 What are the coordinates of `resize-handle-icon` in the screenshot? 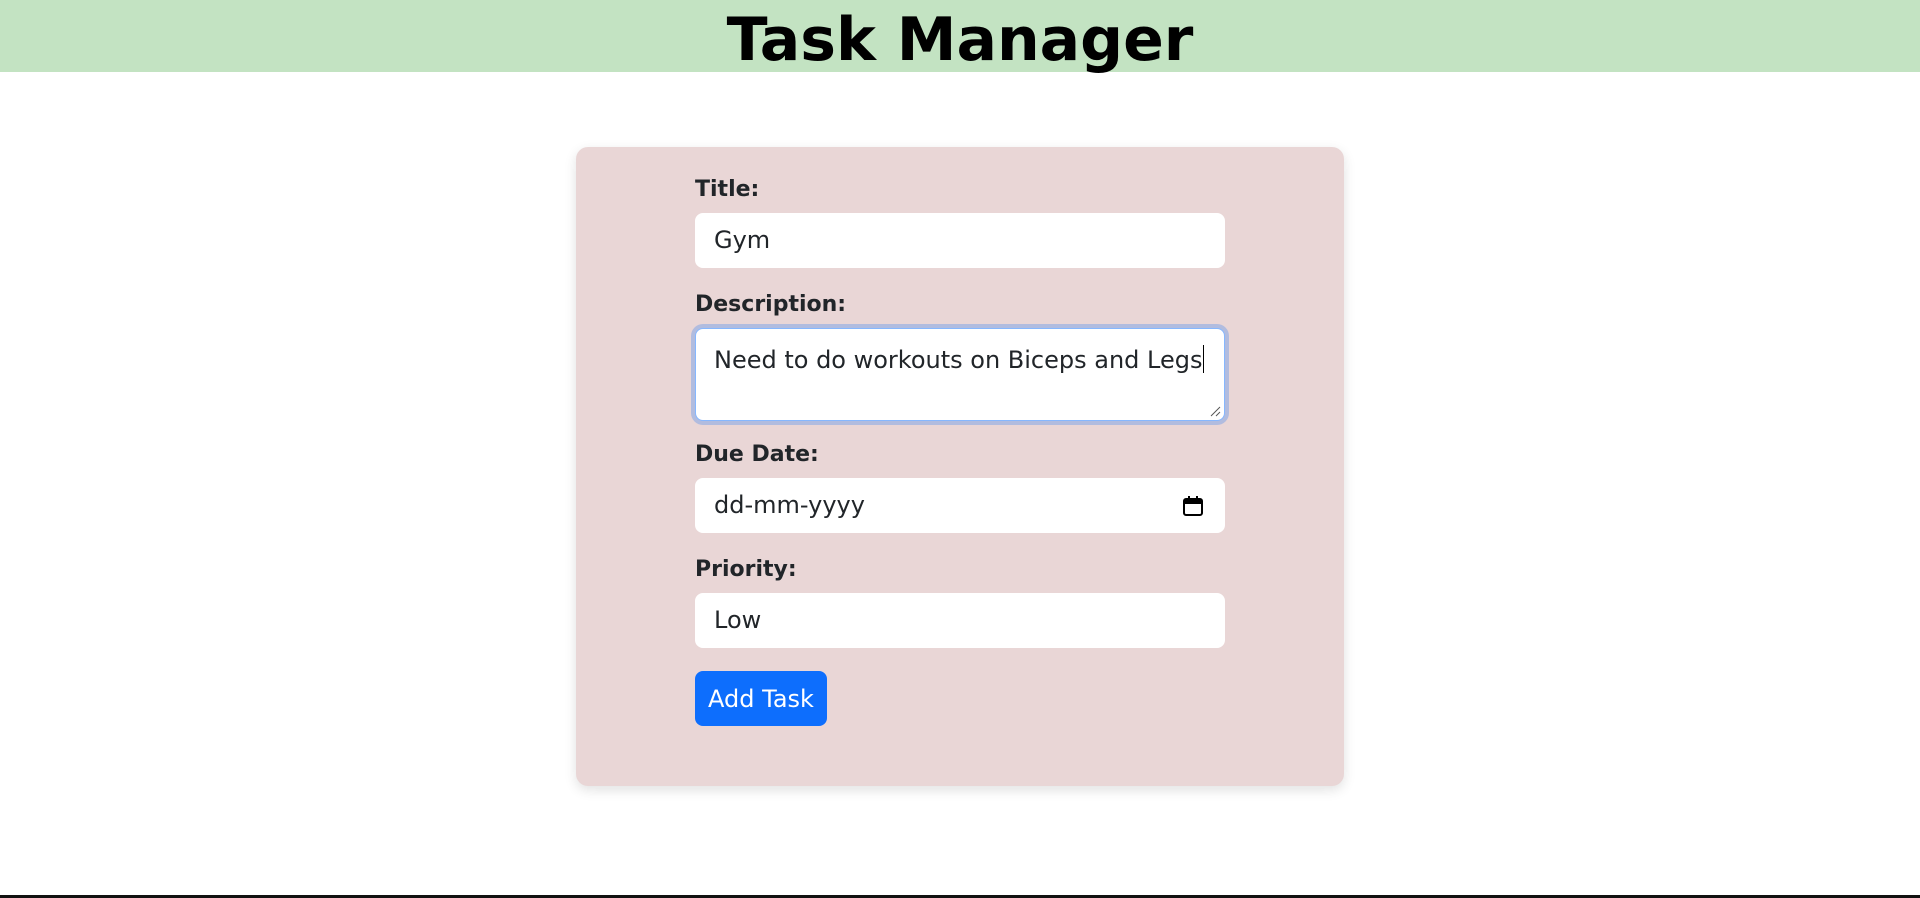 It's located at (1215, 411).